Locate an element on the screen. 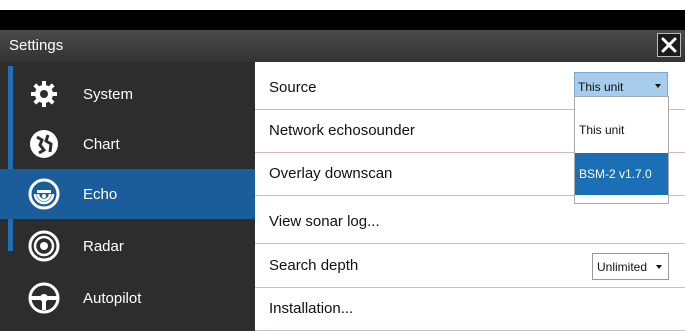  setting-label: Search depth is located at coordinates (314, 265).